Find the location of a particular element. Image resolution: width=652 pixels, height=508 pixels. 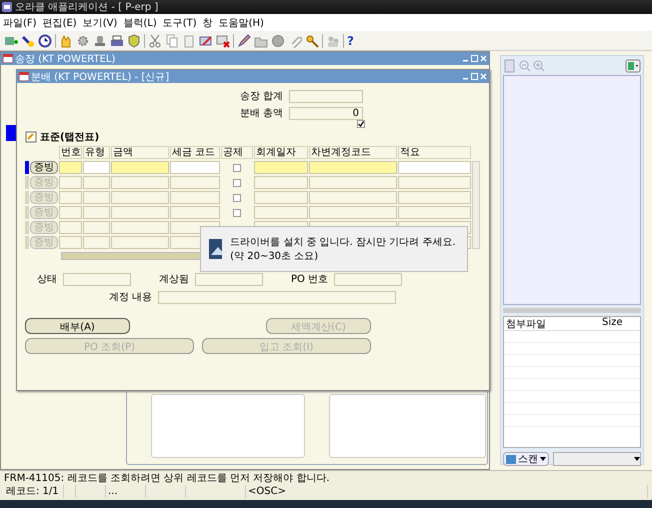

gear-icon is located at coordinates (83, 41).